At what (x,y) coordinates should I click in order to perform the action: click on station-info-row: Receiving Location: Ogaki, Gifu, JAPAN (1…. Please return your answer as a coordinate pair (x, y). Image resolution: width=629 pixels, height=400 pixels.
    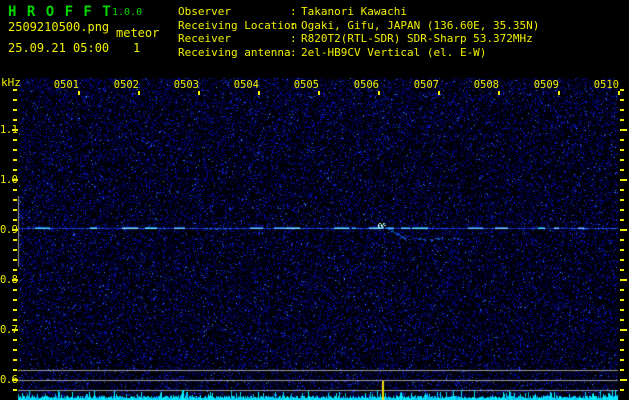
    Looking at the image, I should click on (358, 26).